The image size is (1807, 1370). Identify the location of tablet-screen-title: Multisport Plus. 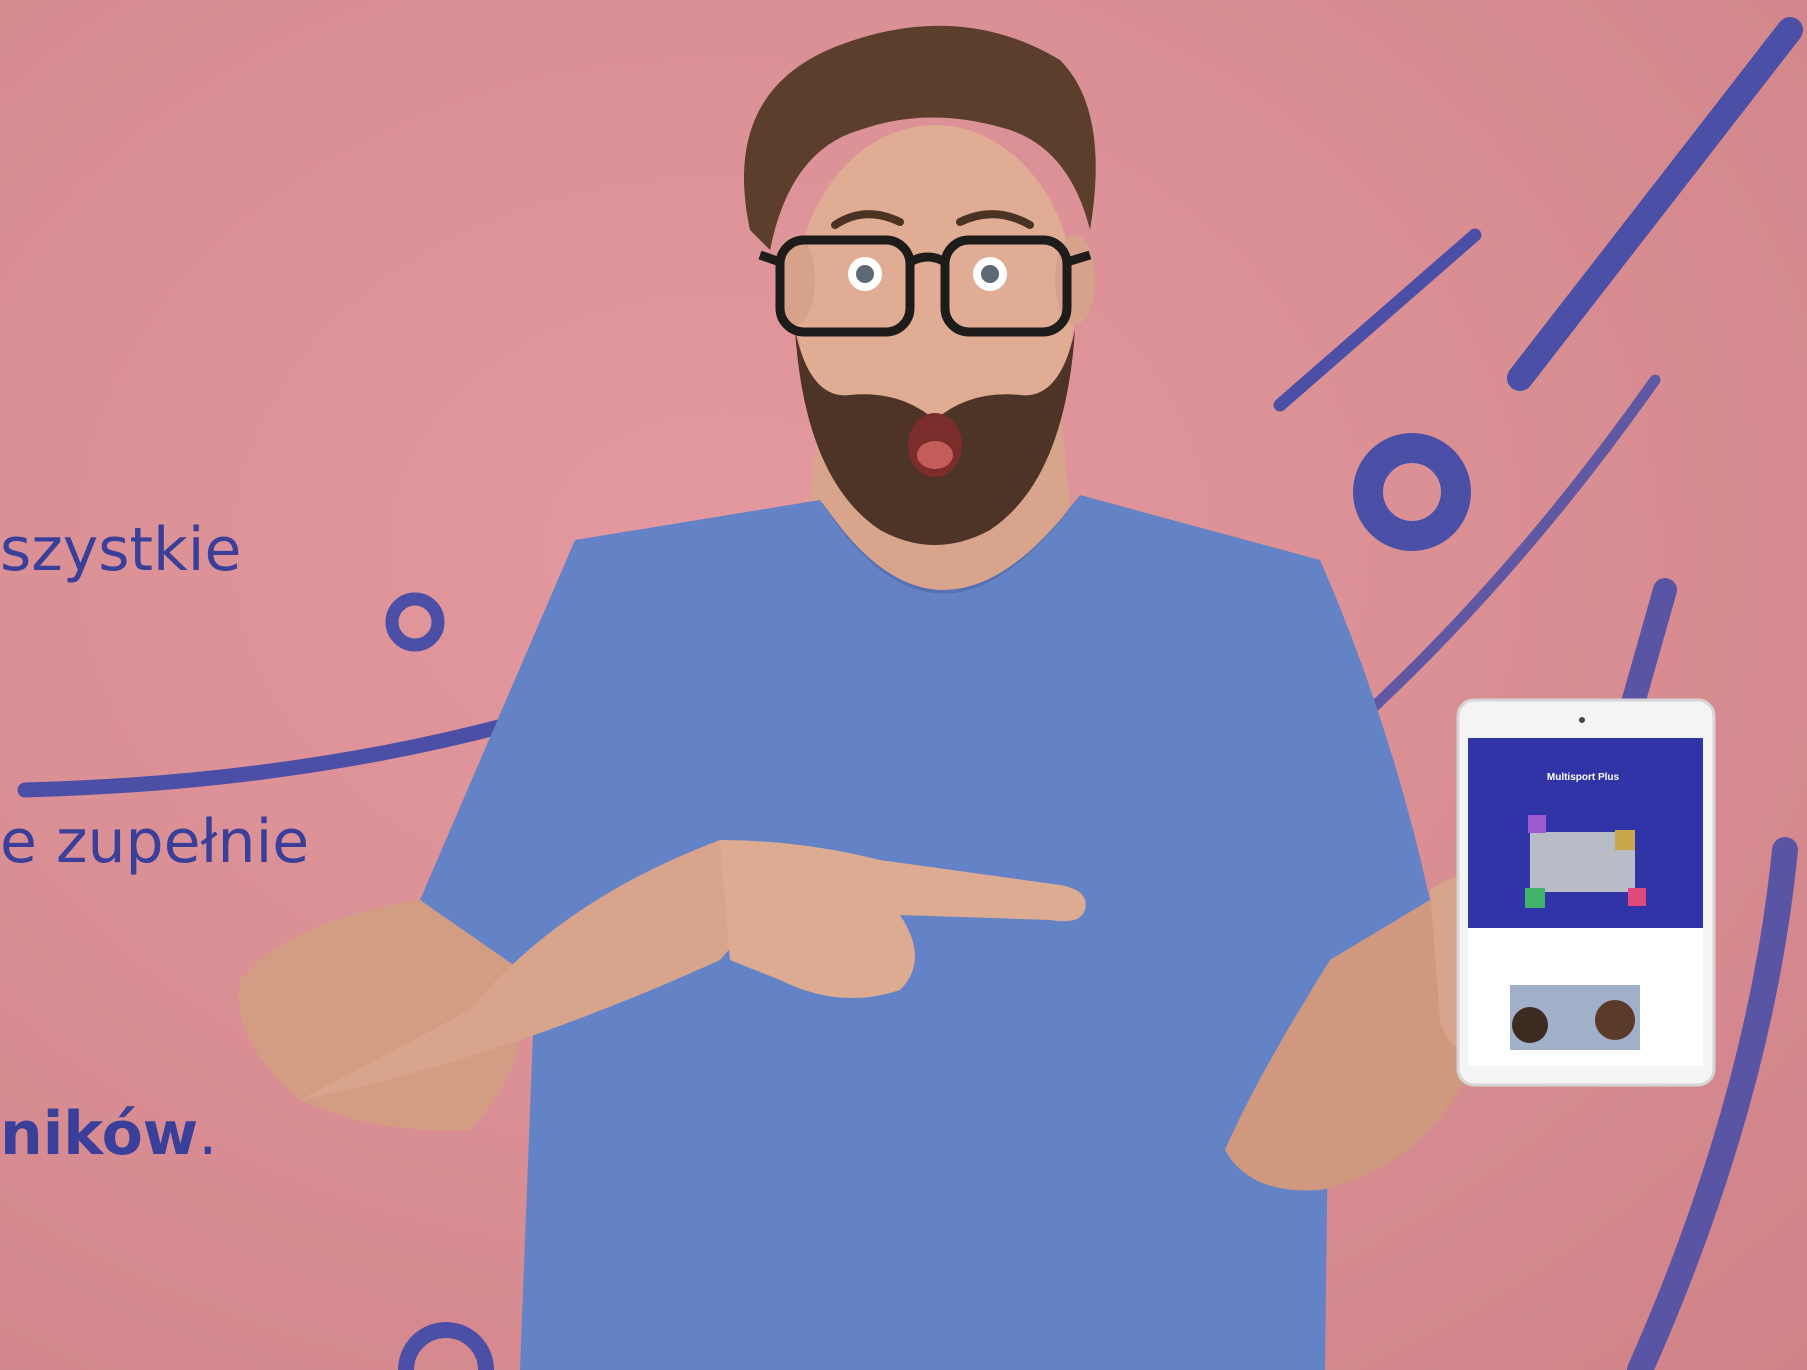
(1583, 777).